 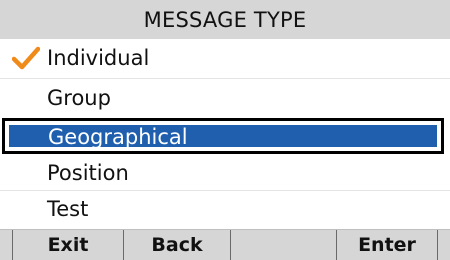 I want to click on empty-softkey, so click(x=283, y=245).